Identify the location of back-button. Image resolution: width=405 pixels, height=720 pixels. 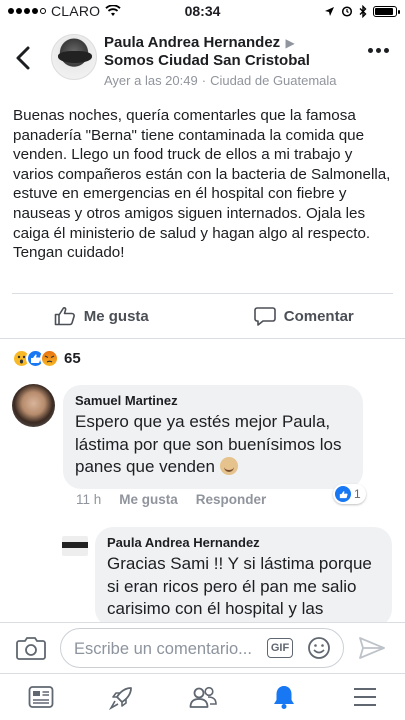
(24, 58).